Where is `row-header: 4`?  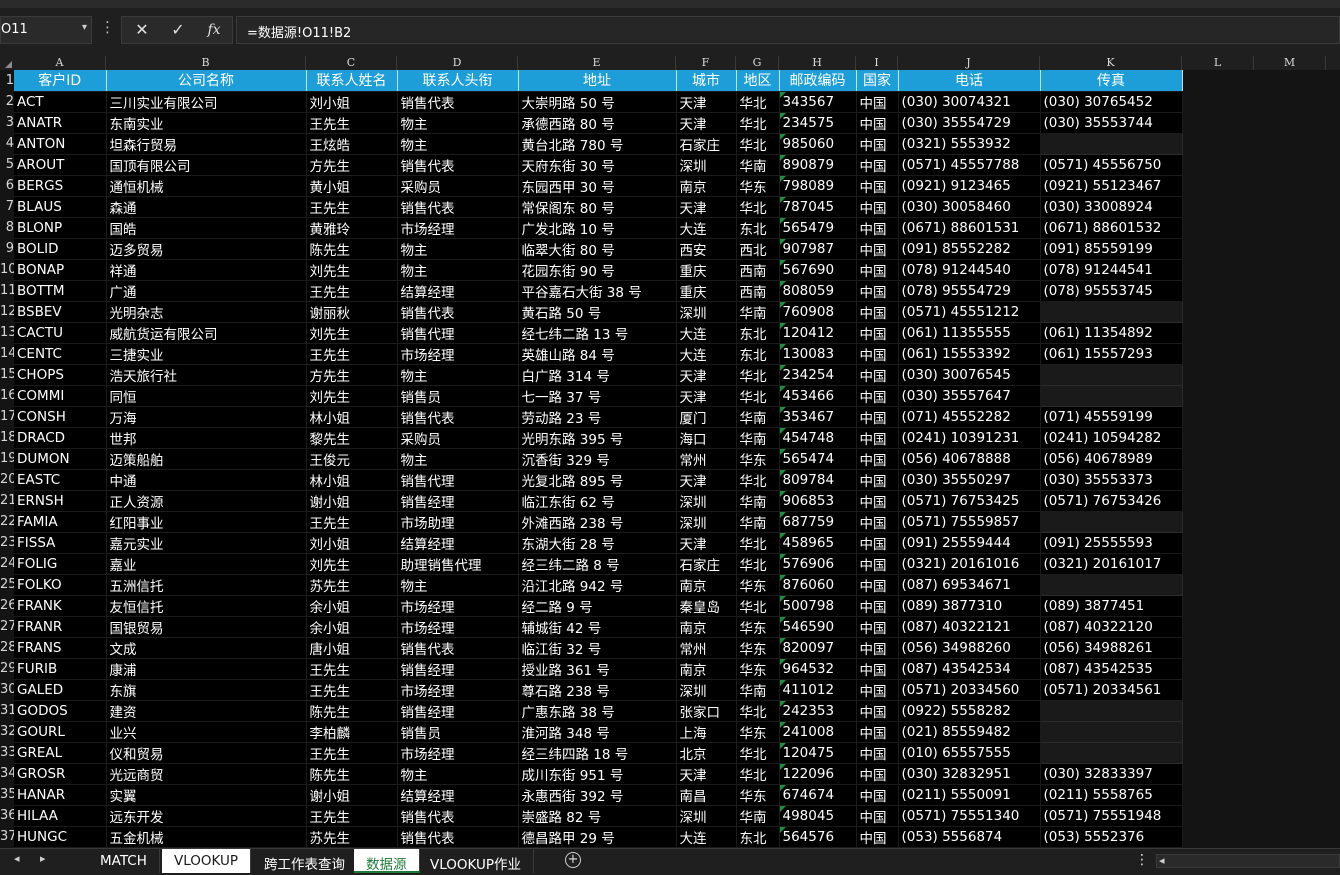
row-header: 4 is located at coordinates (7, 143).